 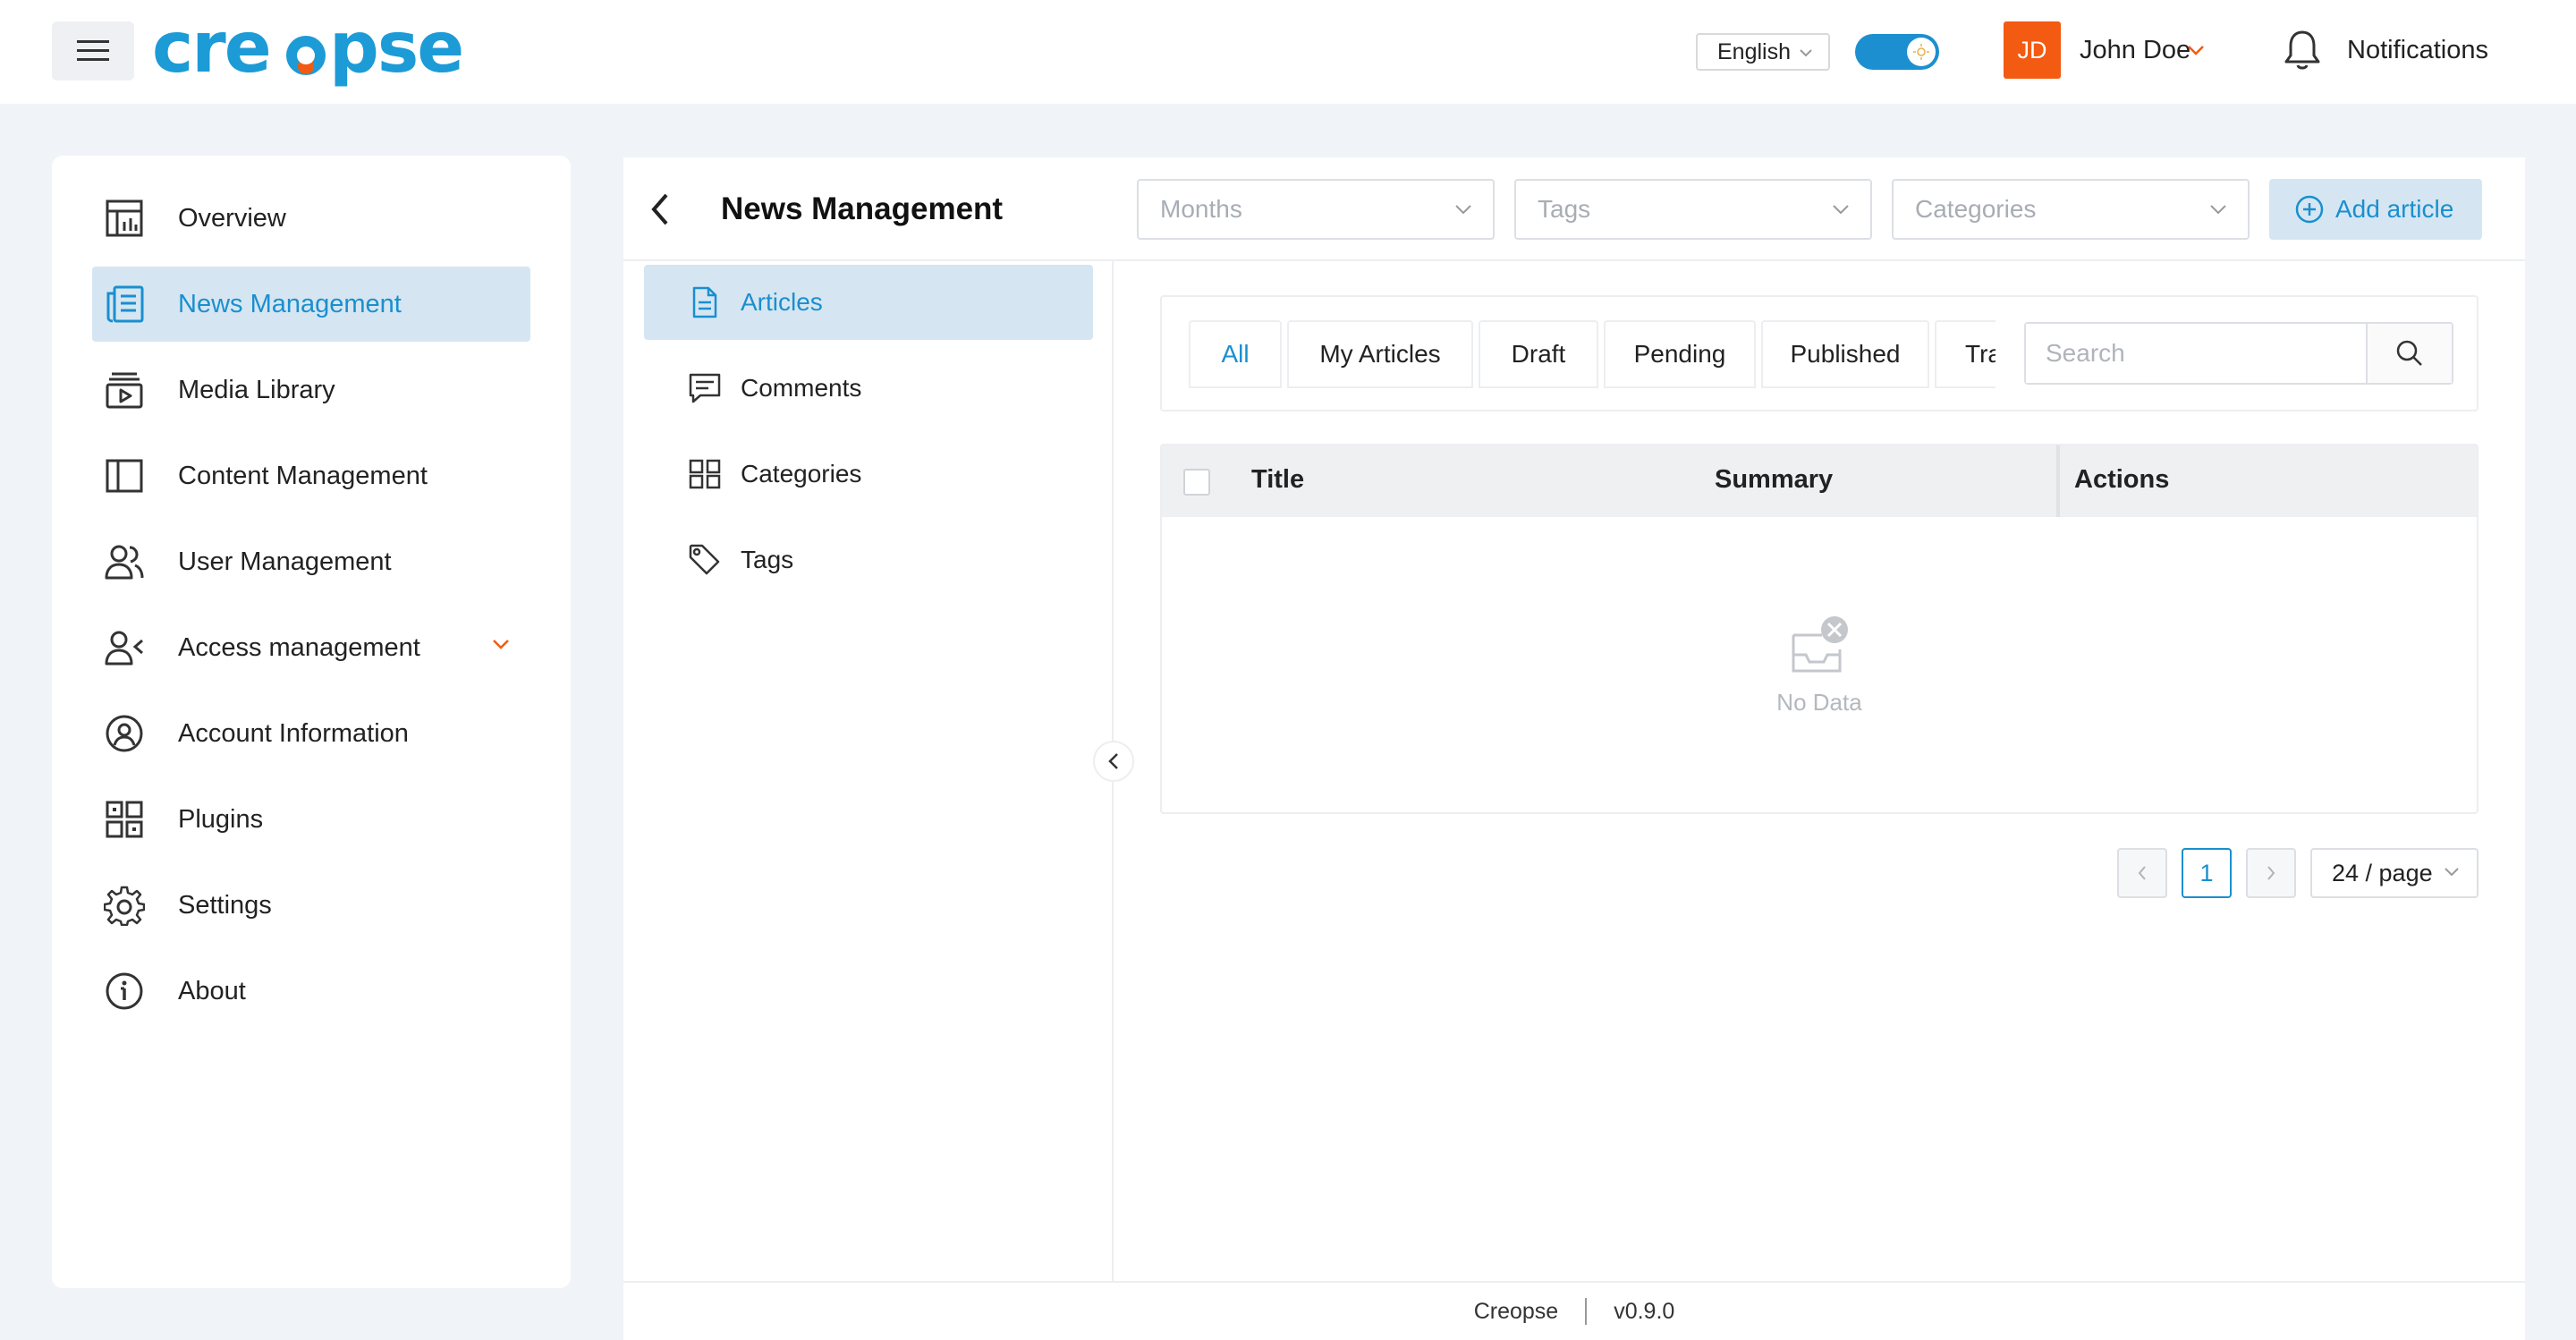 What do you see at coordinates (1277, 480) in the screenshot?
I see `column-header-title: Title` at bounding box center [1277, 480].